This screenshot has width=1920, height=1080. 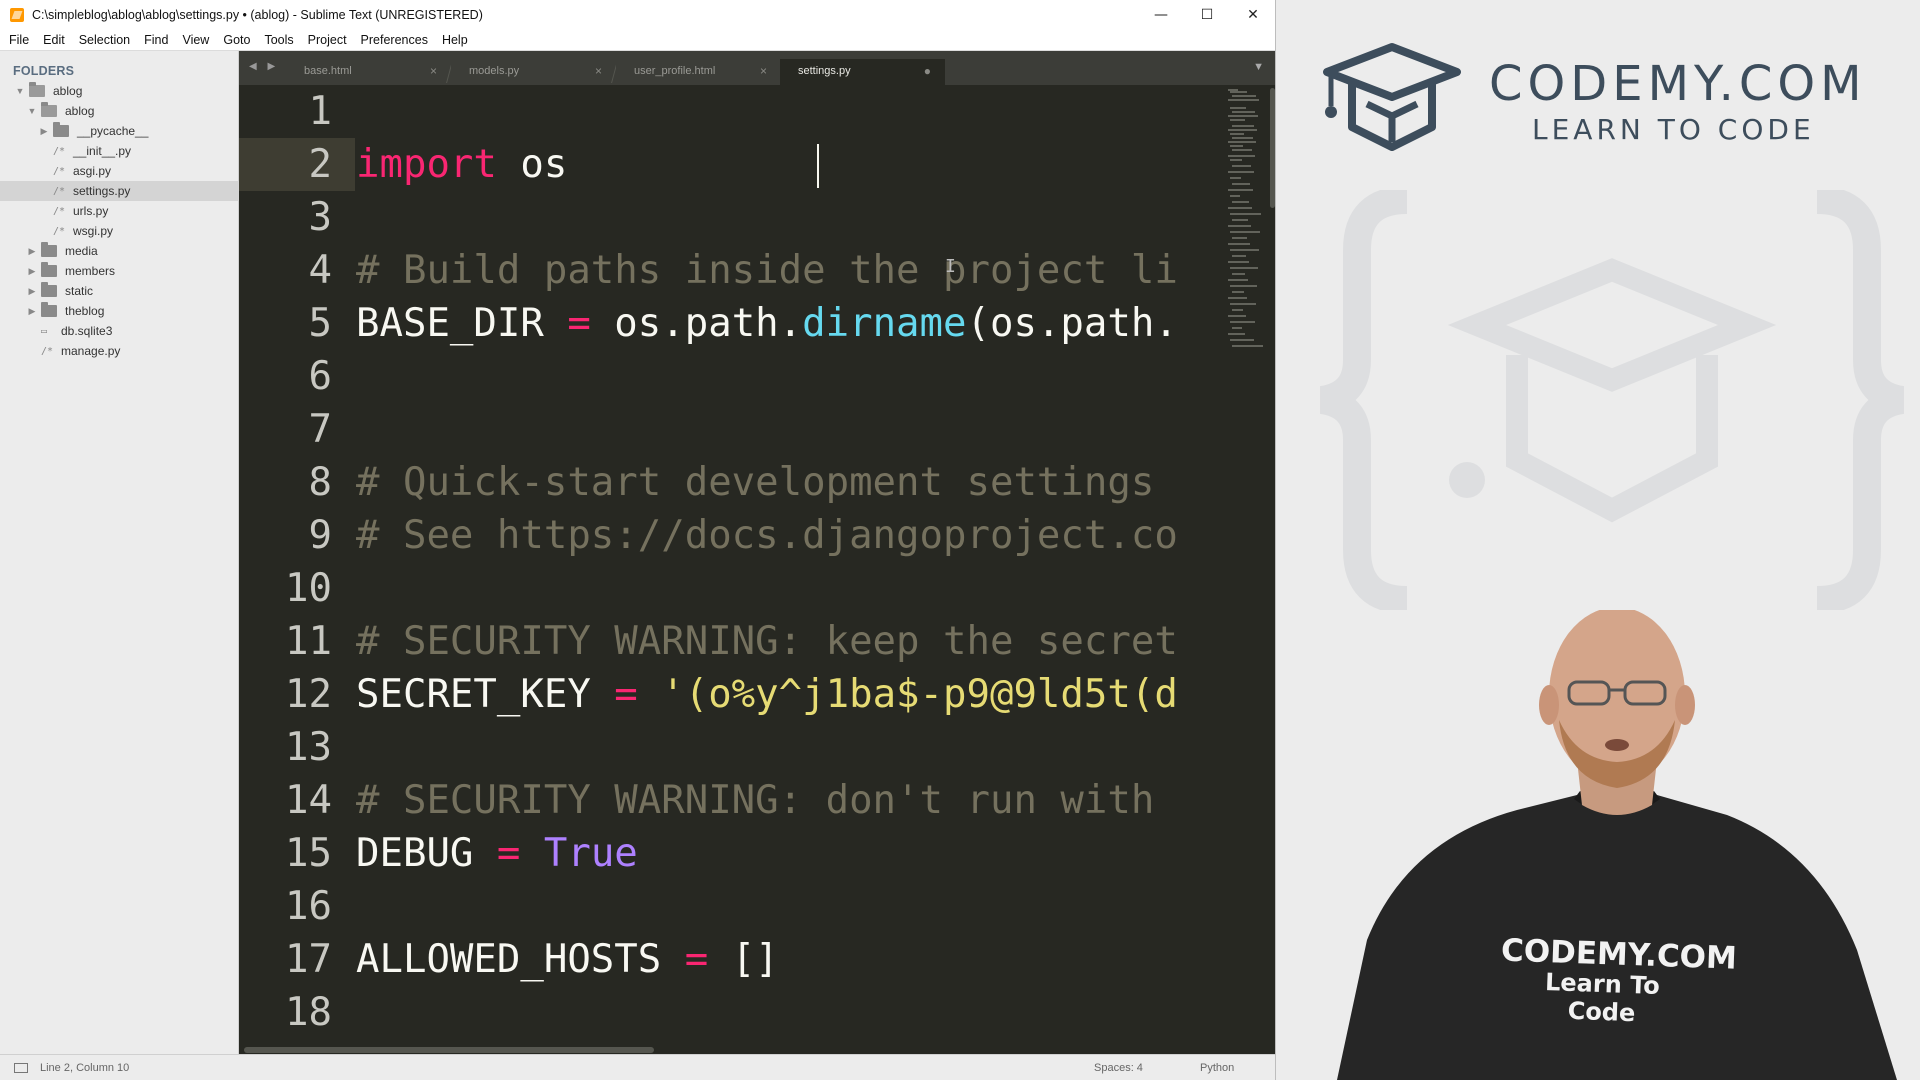 What do you see at coordinates (533, 72) in the screenshot?
I see `tab-models-py: models.py ×` at bounding box center [533, 72].